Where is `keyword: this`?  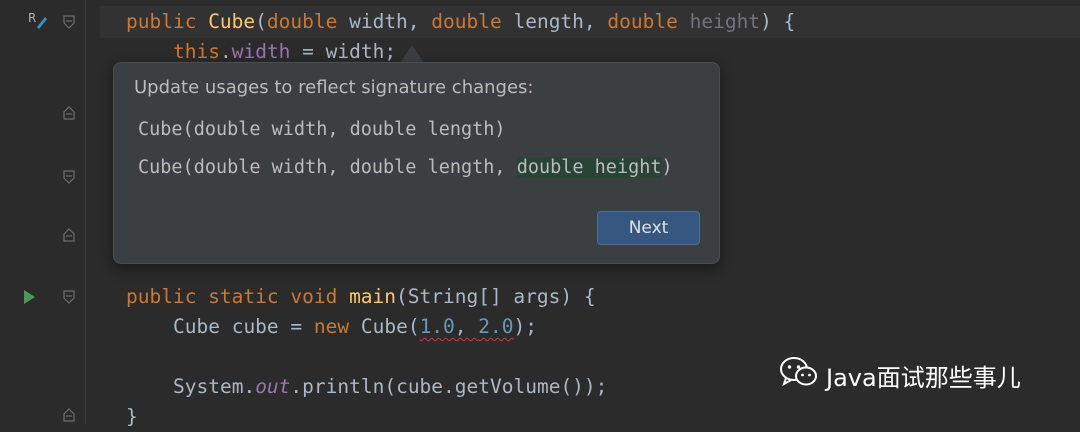 keyword: this is located at coordinates (196, 51).